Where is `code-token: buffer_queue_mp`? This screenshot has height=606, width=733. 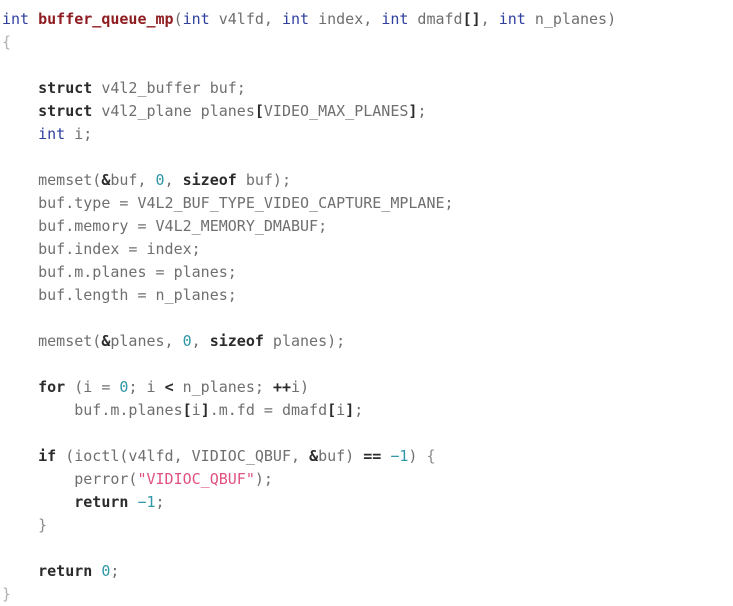 code-token: buffer_queue_mp is located at coordinates (106, 19).